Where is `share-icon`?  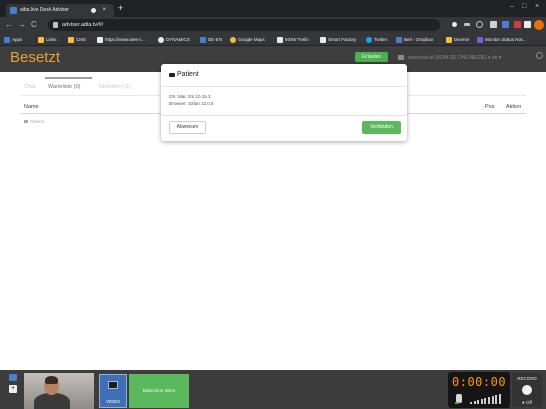
share-icon is located at coordinates (467, 24).